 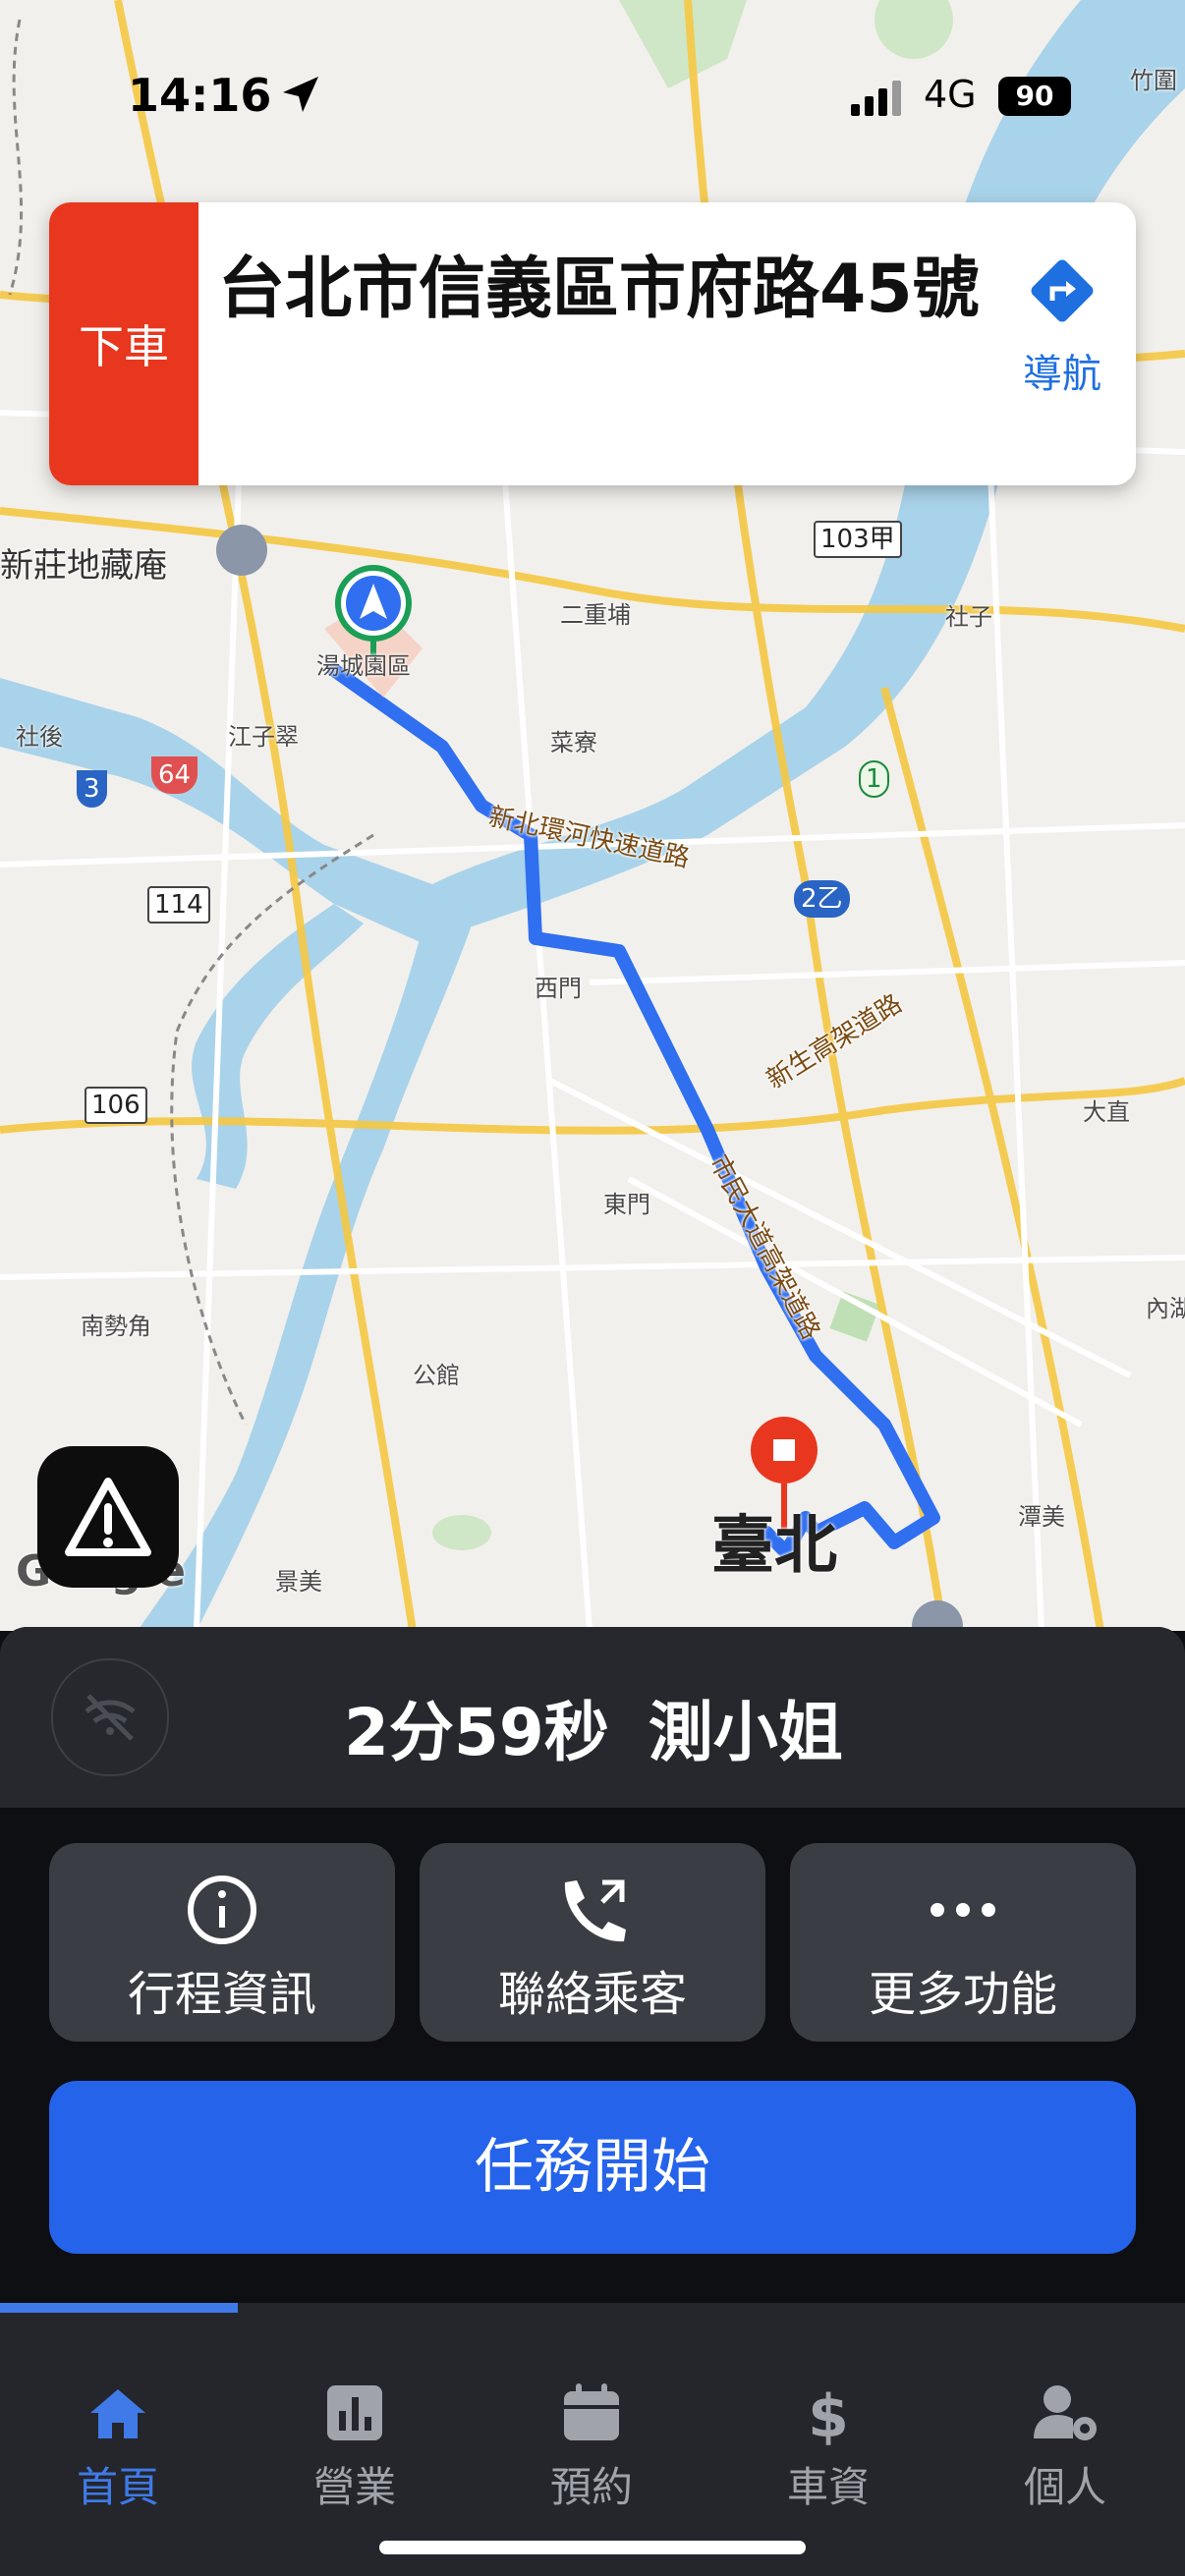 I want to click on more-functions-label: 更多功能, so click(x=963, y=1994).